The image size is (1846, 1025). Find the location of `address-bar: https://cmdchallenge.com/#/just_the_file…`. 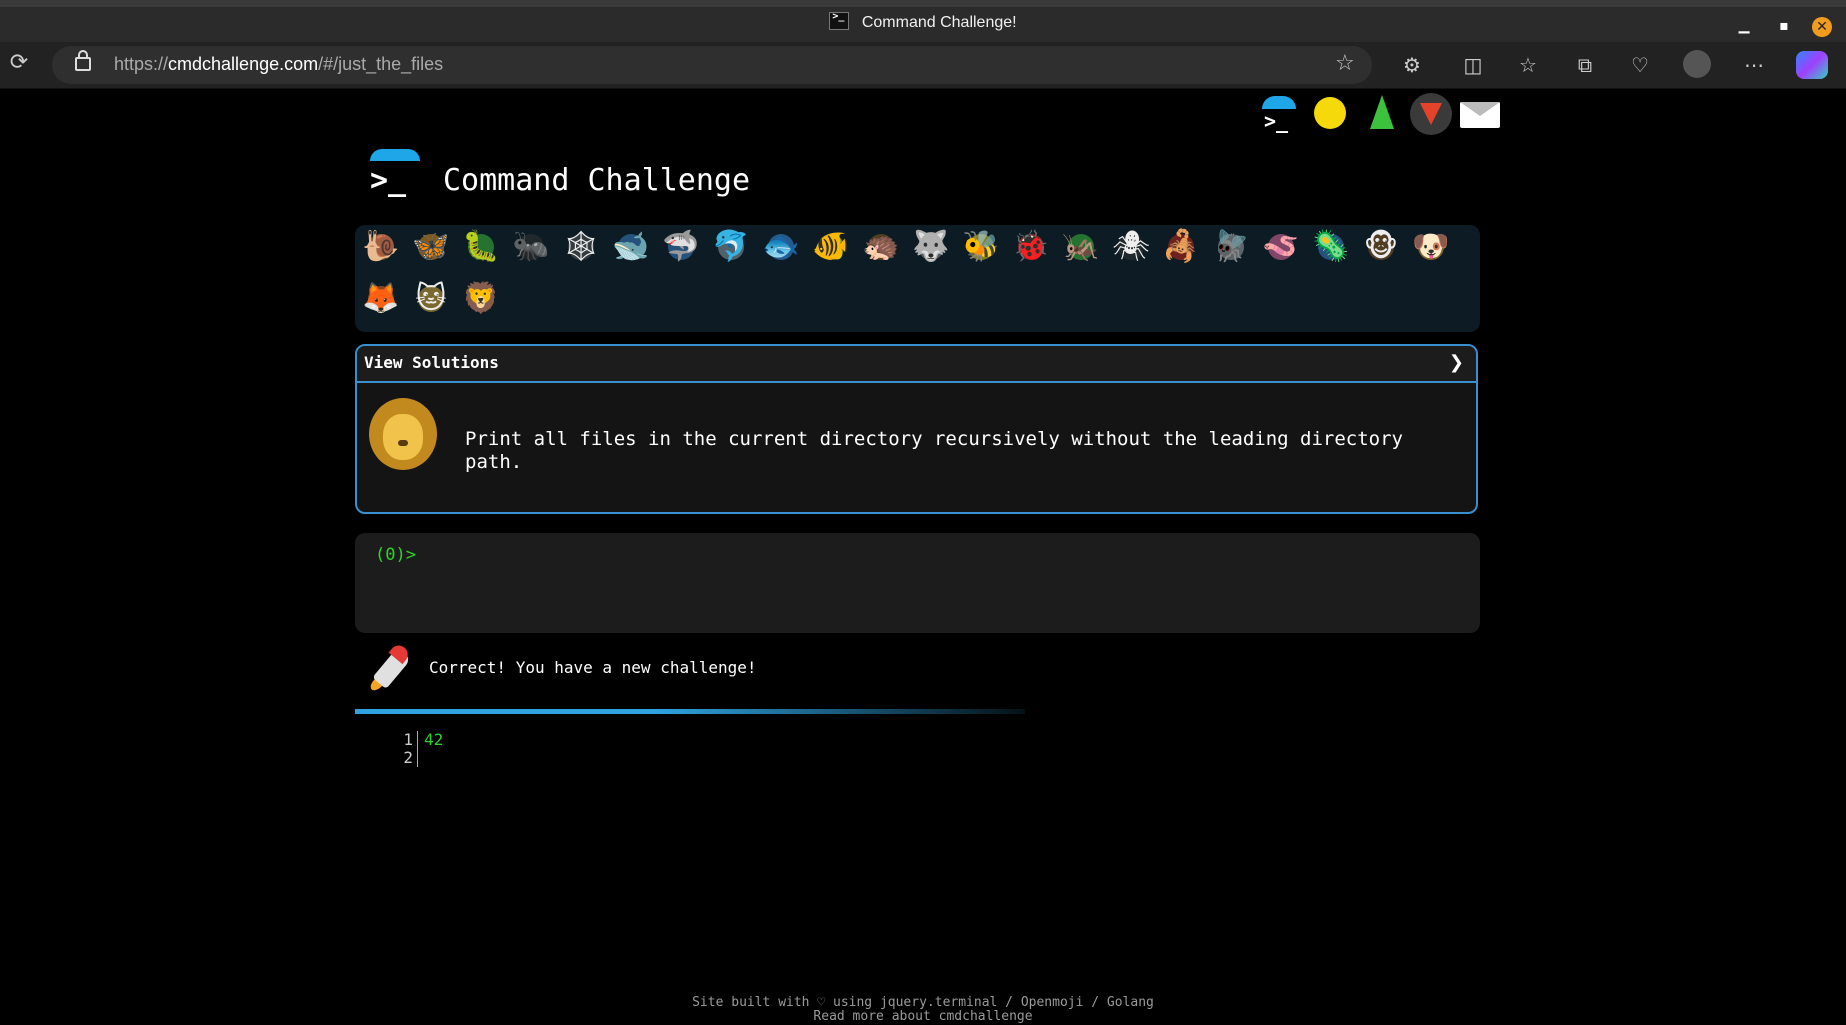

address-bar: https://cmdchallenge.com/#/just_the_file… is located at coordinates (712, 65).